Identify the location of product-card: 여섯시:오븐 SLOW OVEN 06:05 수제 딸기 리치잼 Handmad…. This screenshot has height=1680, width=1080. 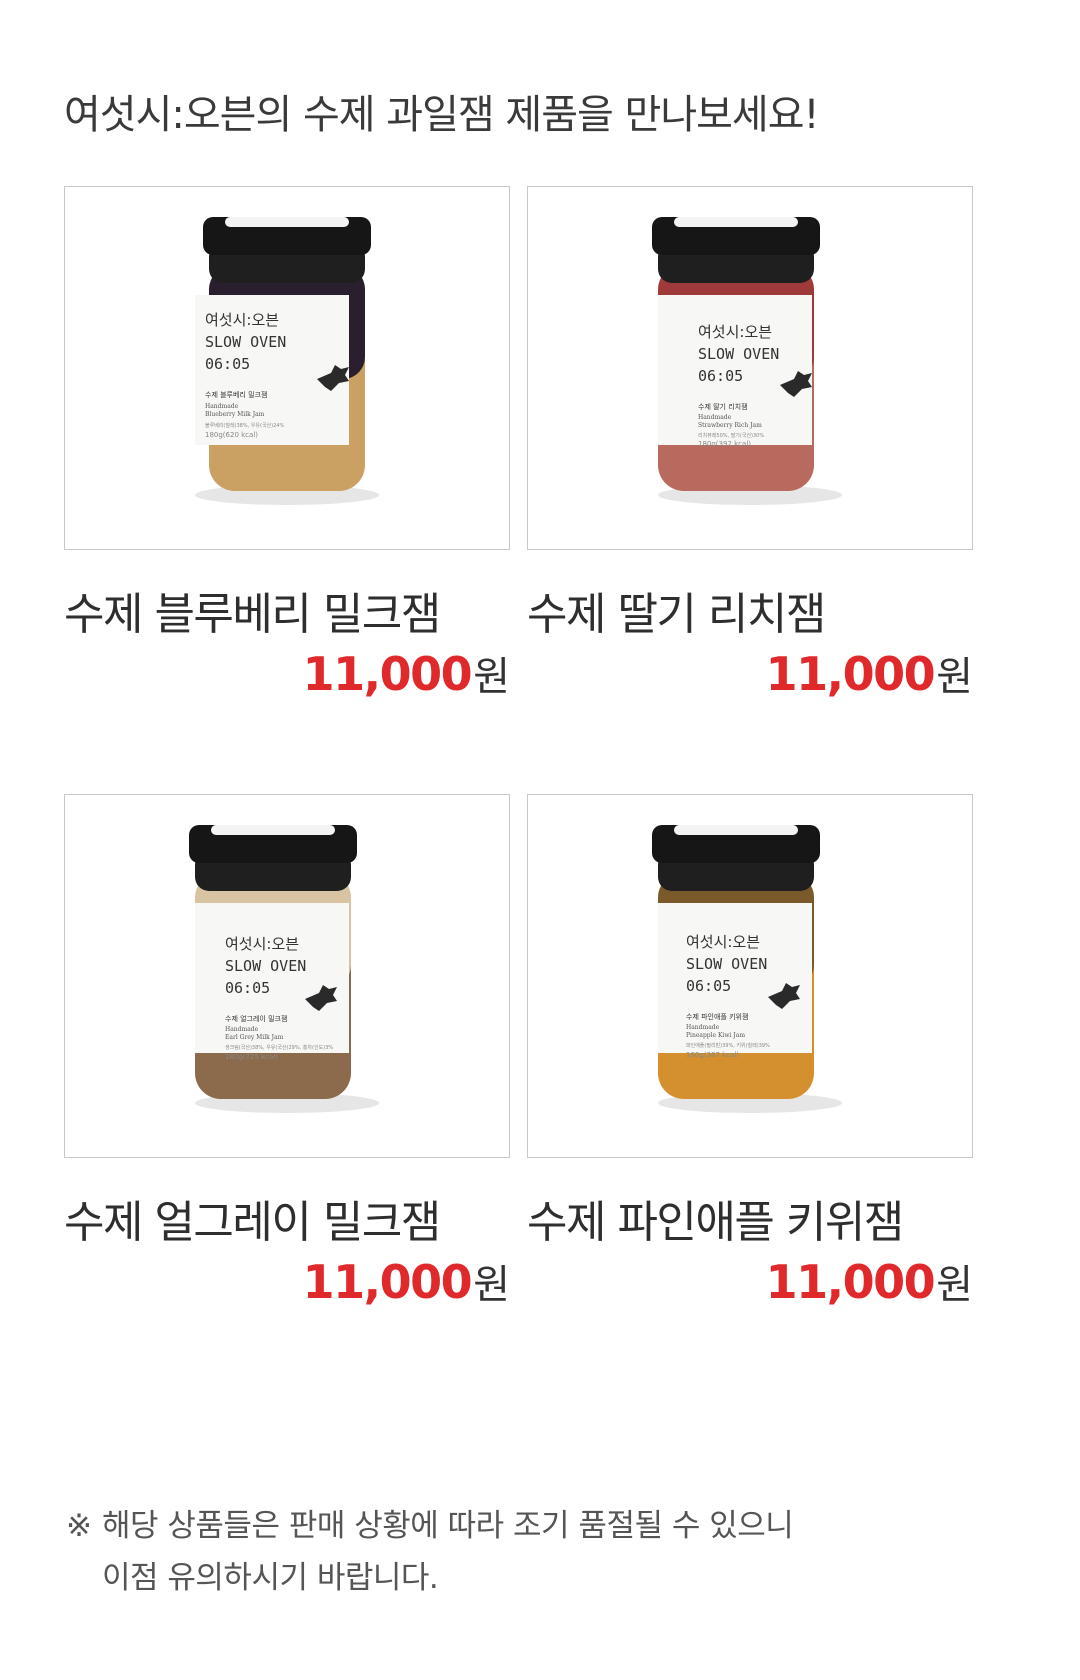
(750, 444).